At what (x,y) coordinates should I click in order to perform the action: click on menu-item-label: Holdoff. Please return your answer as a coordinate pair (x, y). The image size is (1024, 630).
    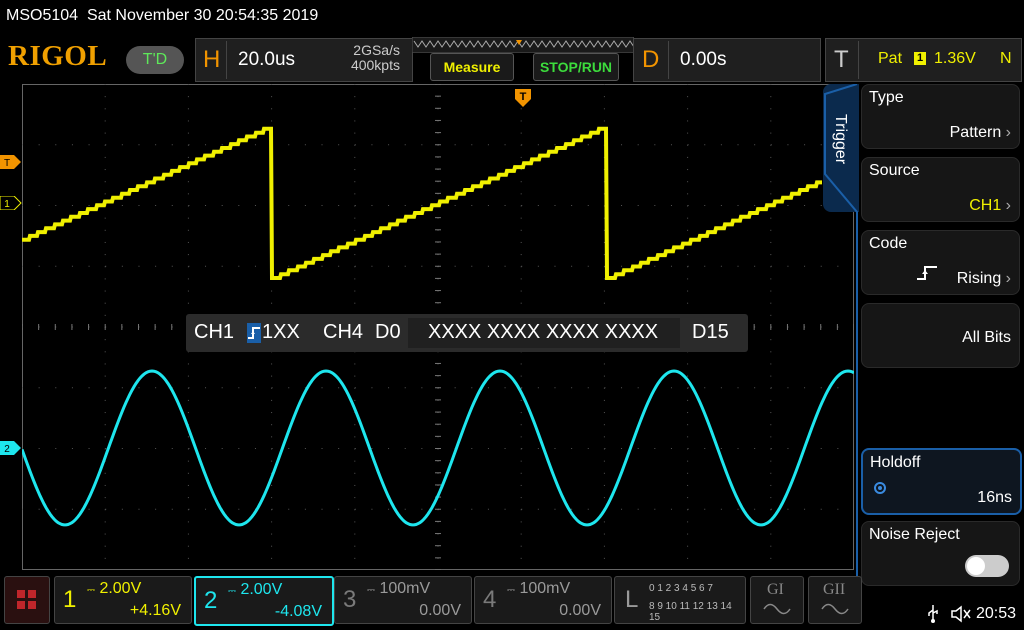
    Looking at the image, I should click on (895, 462).